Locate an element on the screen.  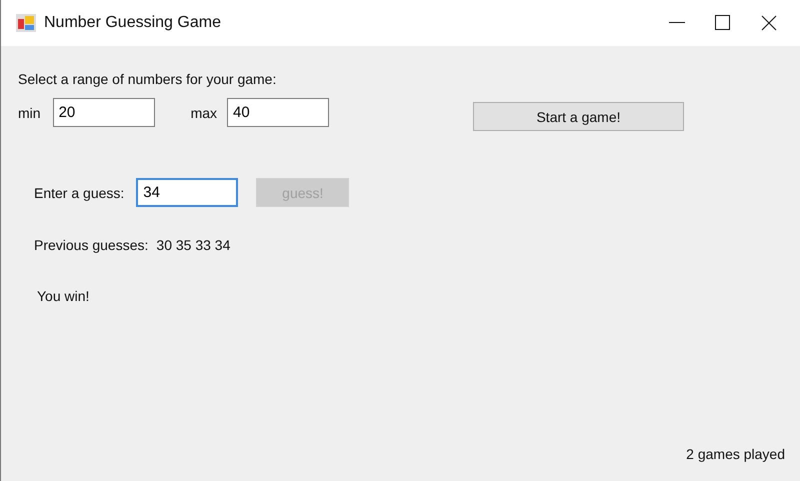
previous-guesses-label: Previous guesses: is located at coordinates (91, 245).